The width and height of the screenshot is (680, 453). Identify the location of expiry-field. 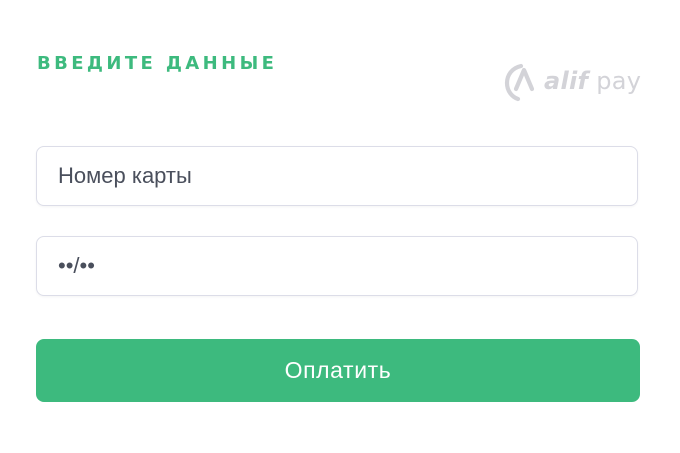
(337, 266).